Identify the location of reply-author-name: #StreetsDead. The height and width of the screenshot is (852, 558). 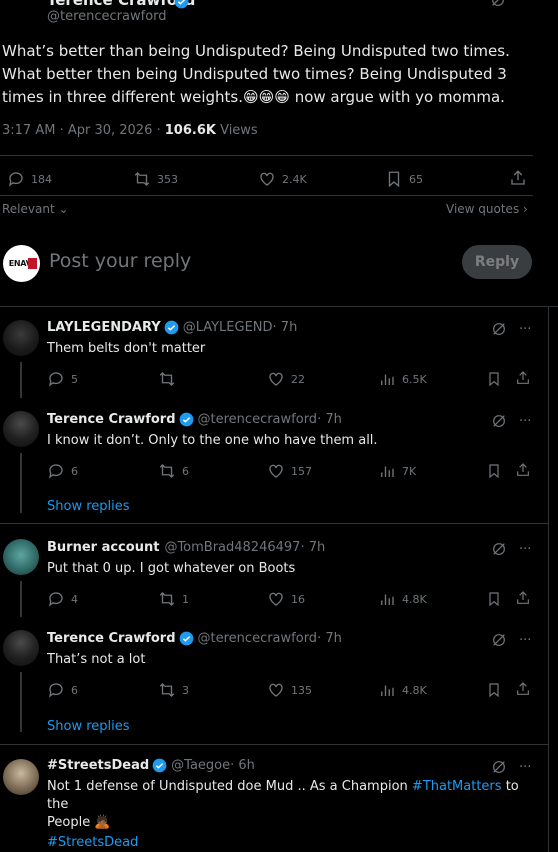
(98, 765).